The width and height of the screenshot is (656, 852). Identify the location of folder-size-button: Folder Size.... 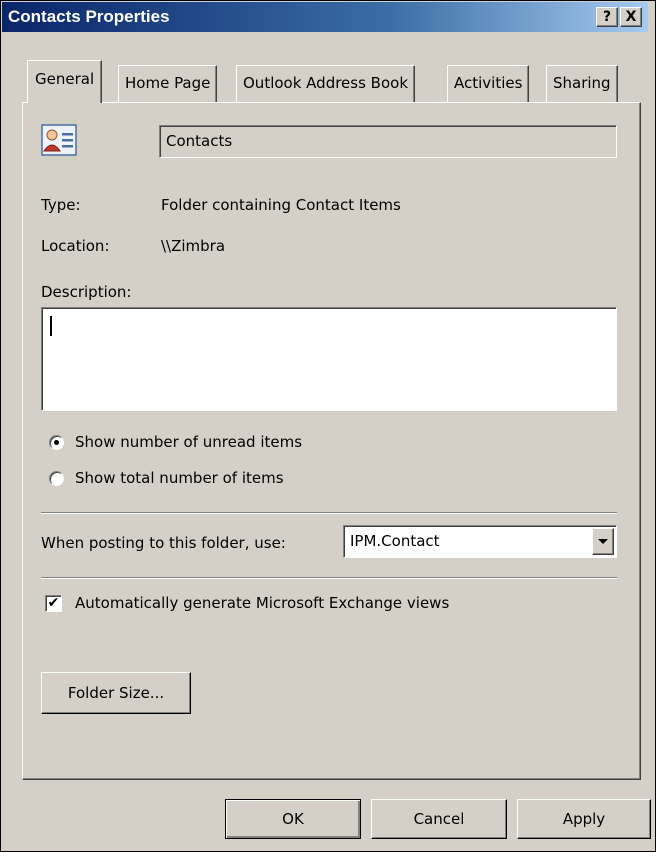
(116, 693).